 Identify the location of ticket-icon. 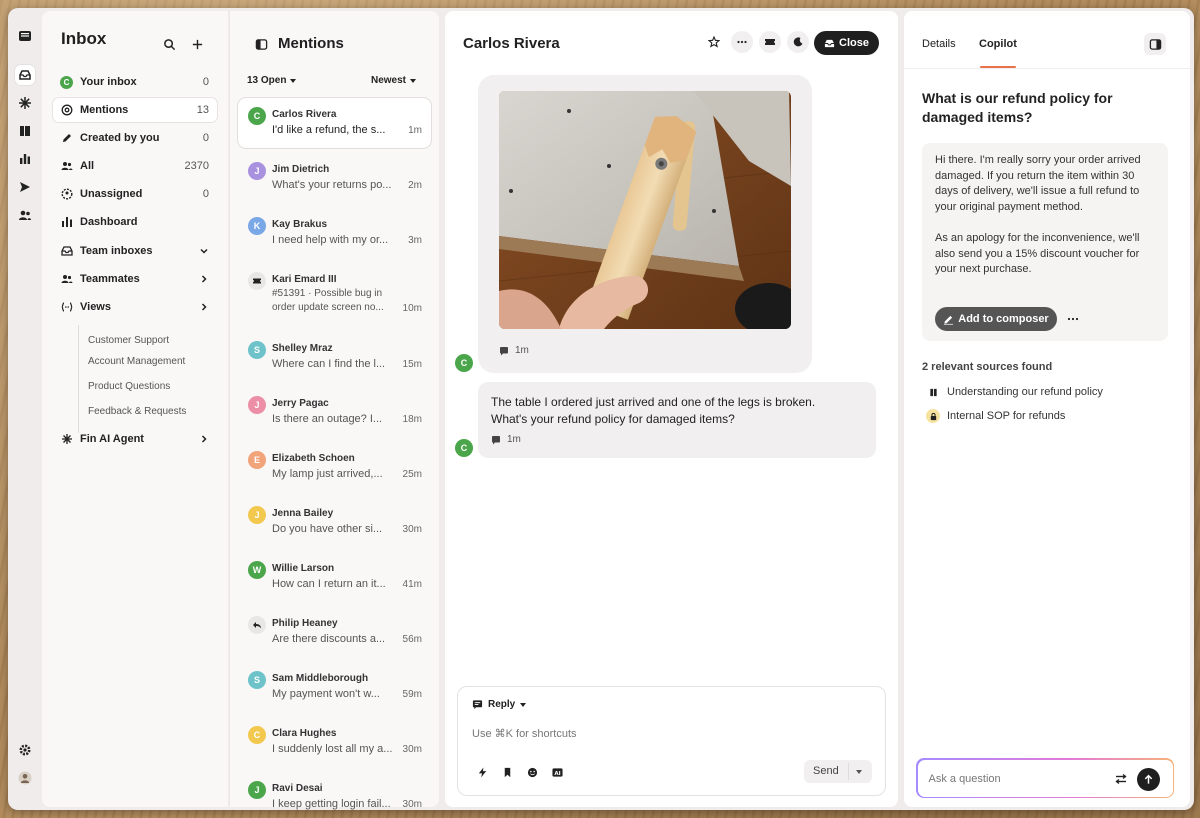
(770, 42).